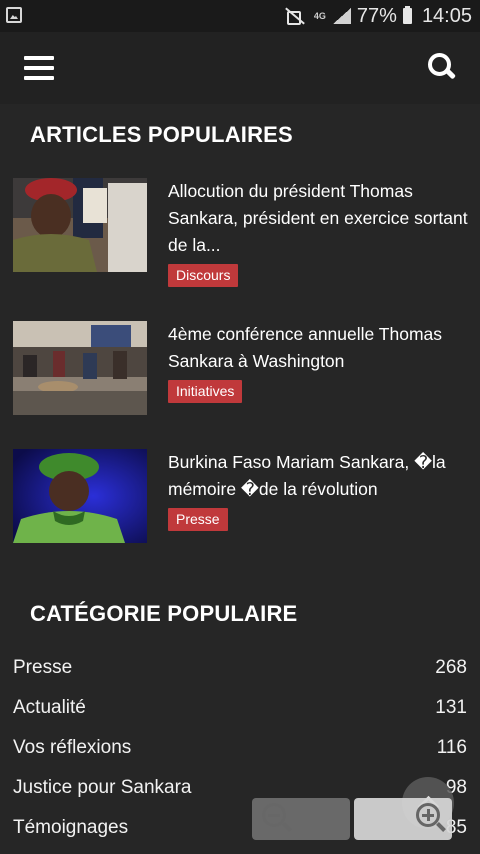 The image size is (480, 854). I want to click on menu-icon, so click(39, 68).